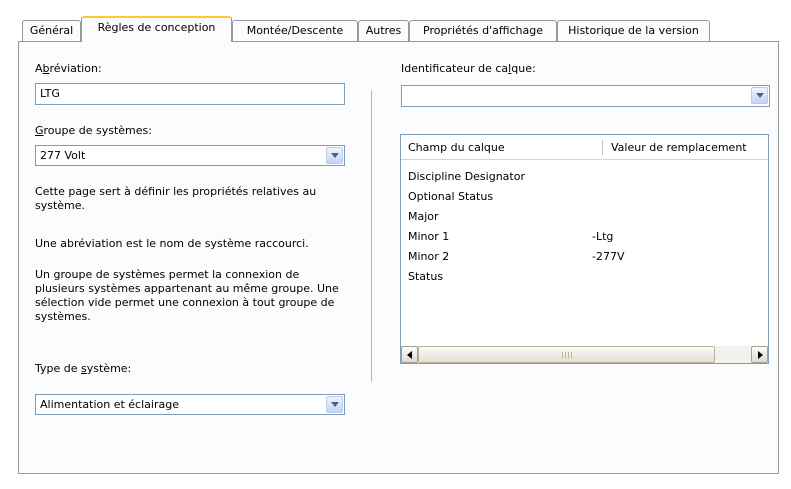 The height and width of the screenshot is (489, 791). I want to click on tab-proprietes-affichage: Propriétés d'affichage, so click(483, 30).